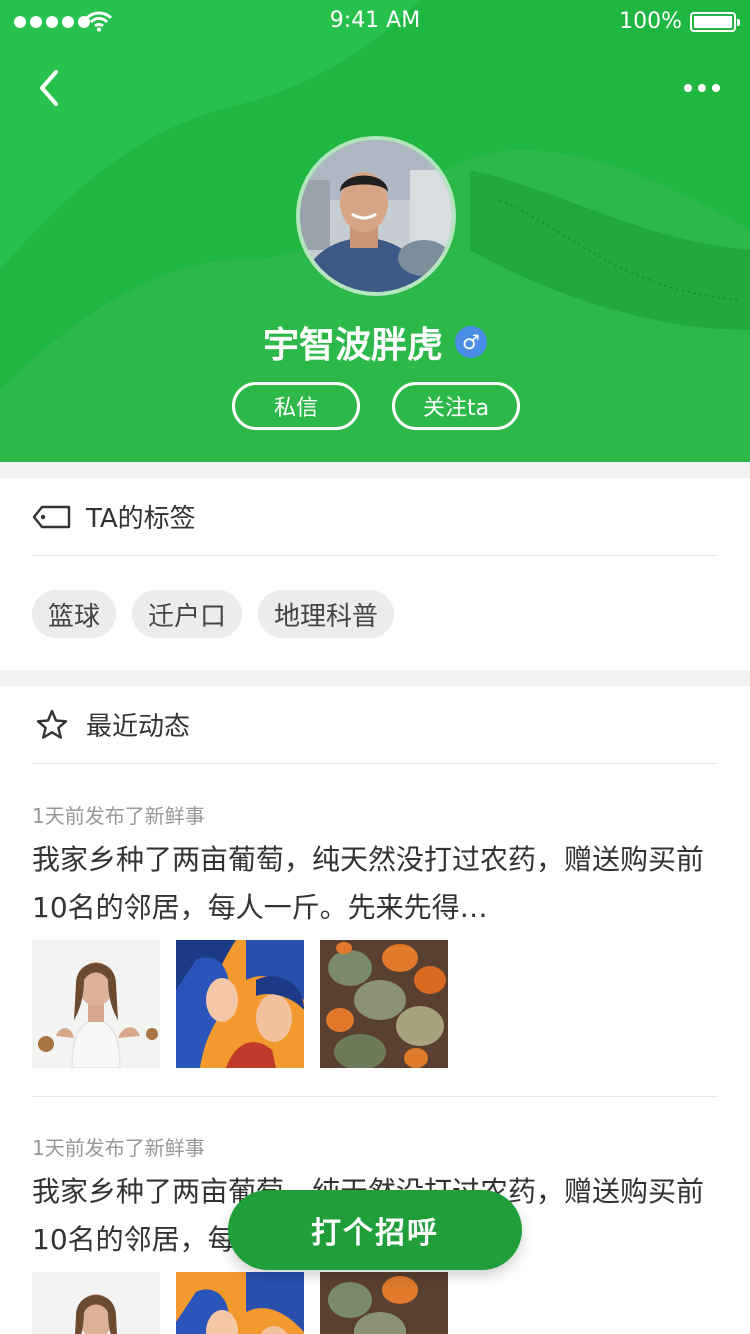  What do you see at coordinates (375, 574) in the screenshot?
I see `tags-card: TA的标签 篮球 迁户口 地理科普` at bounding box center [375, 574].